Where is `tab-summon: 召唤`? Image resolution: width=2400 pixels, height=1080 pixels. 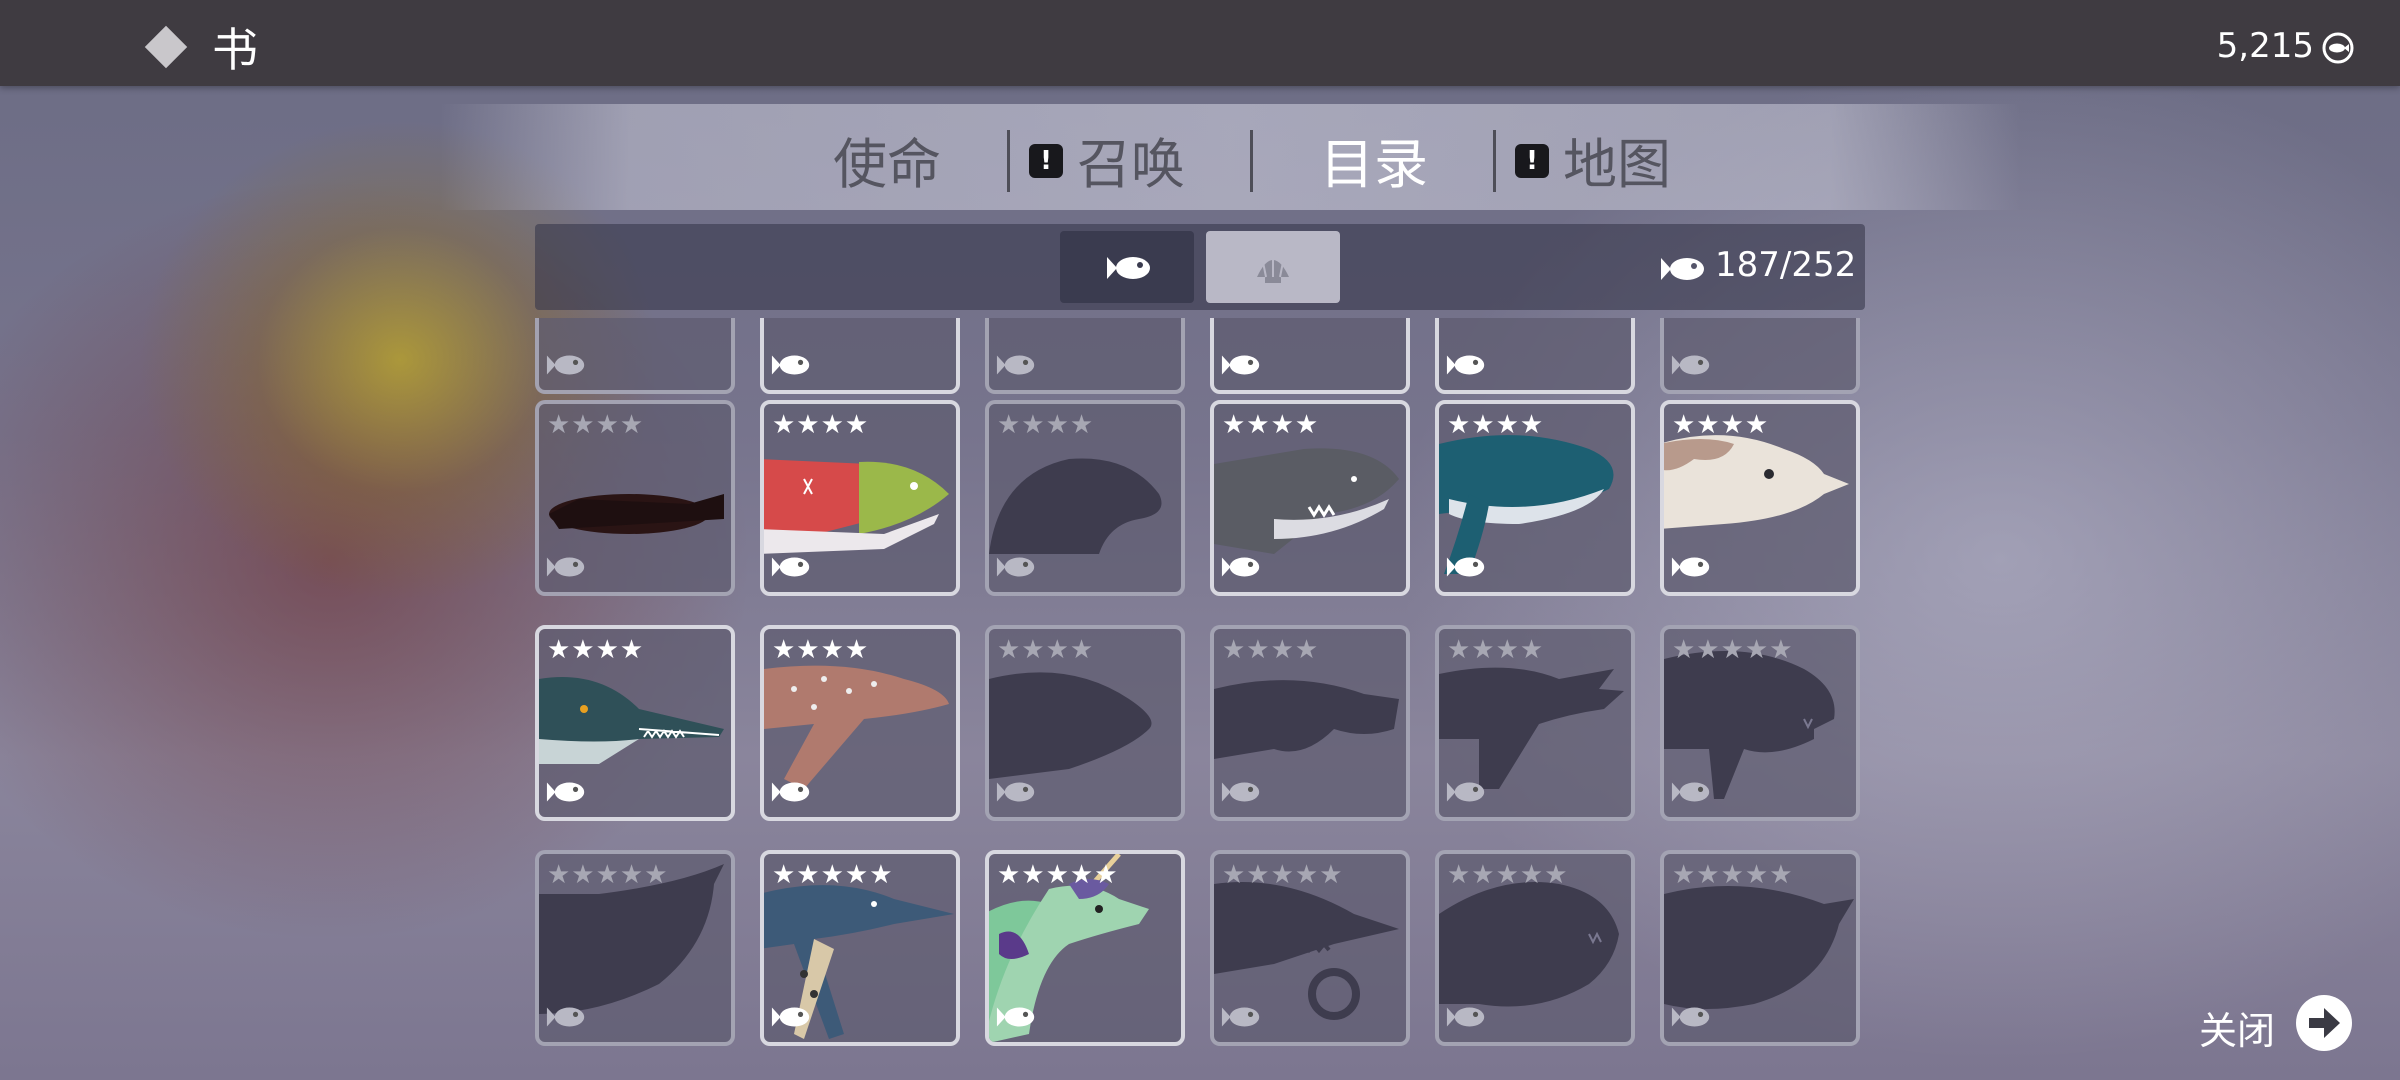
tab-summon: 召唤 is located at coordinates (1131, 159).